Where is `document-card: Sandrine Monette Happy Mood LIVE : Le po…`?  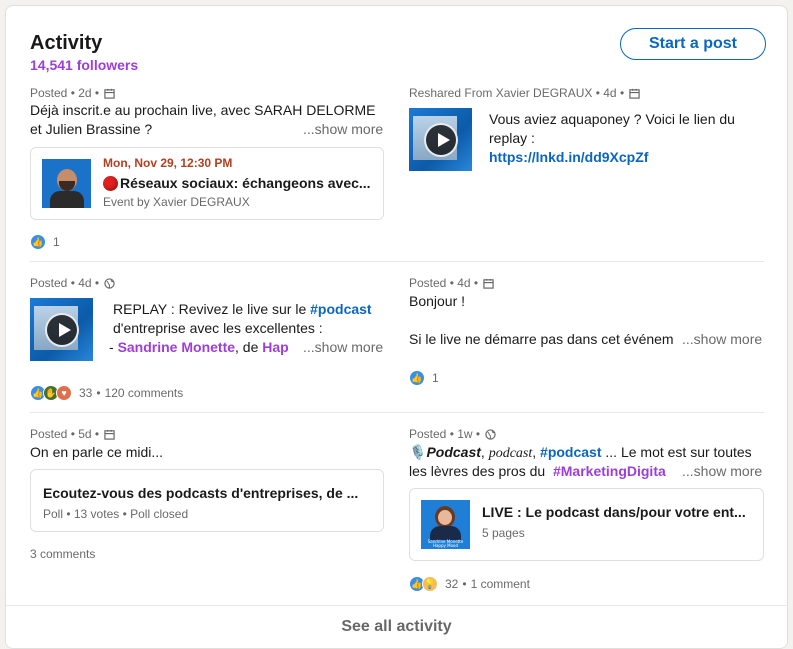
document-card: Sandrine Monette Happy Mood LIVE : Le po… is located at coordinates (586, 524).